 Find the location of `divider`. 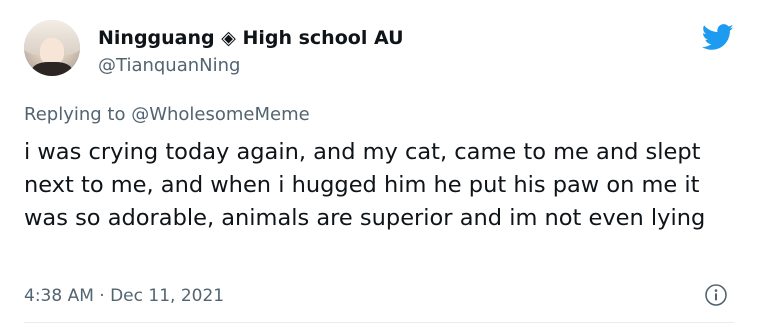

divider is located at coordinates (379, 322).